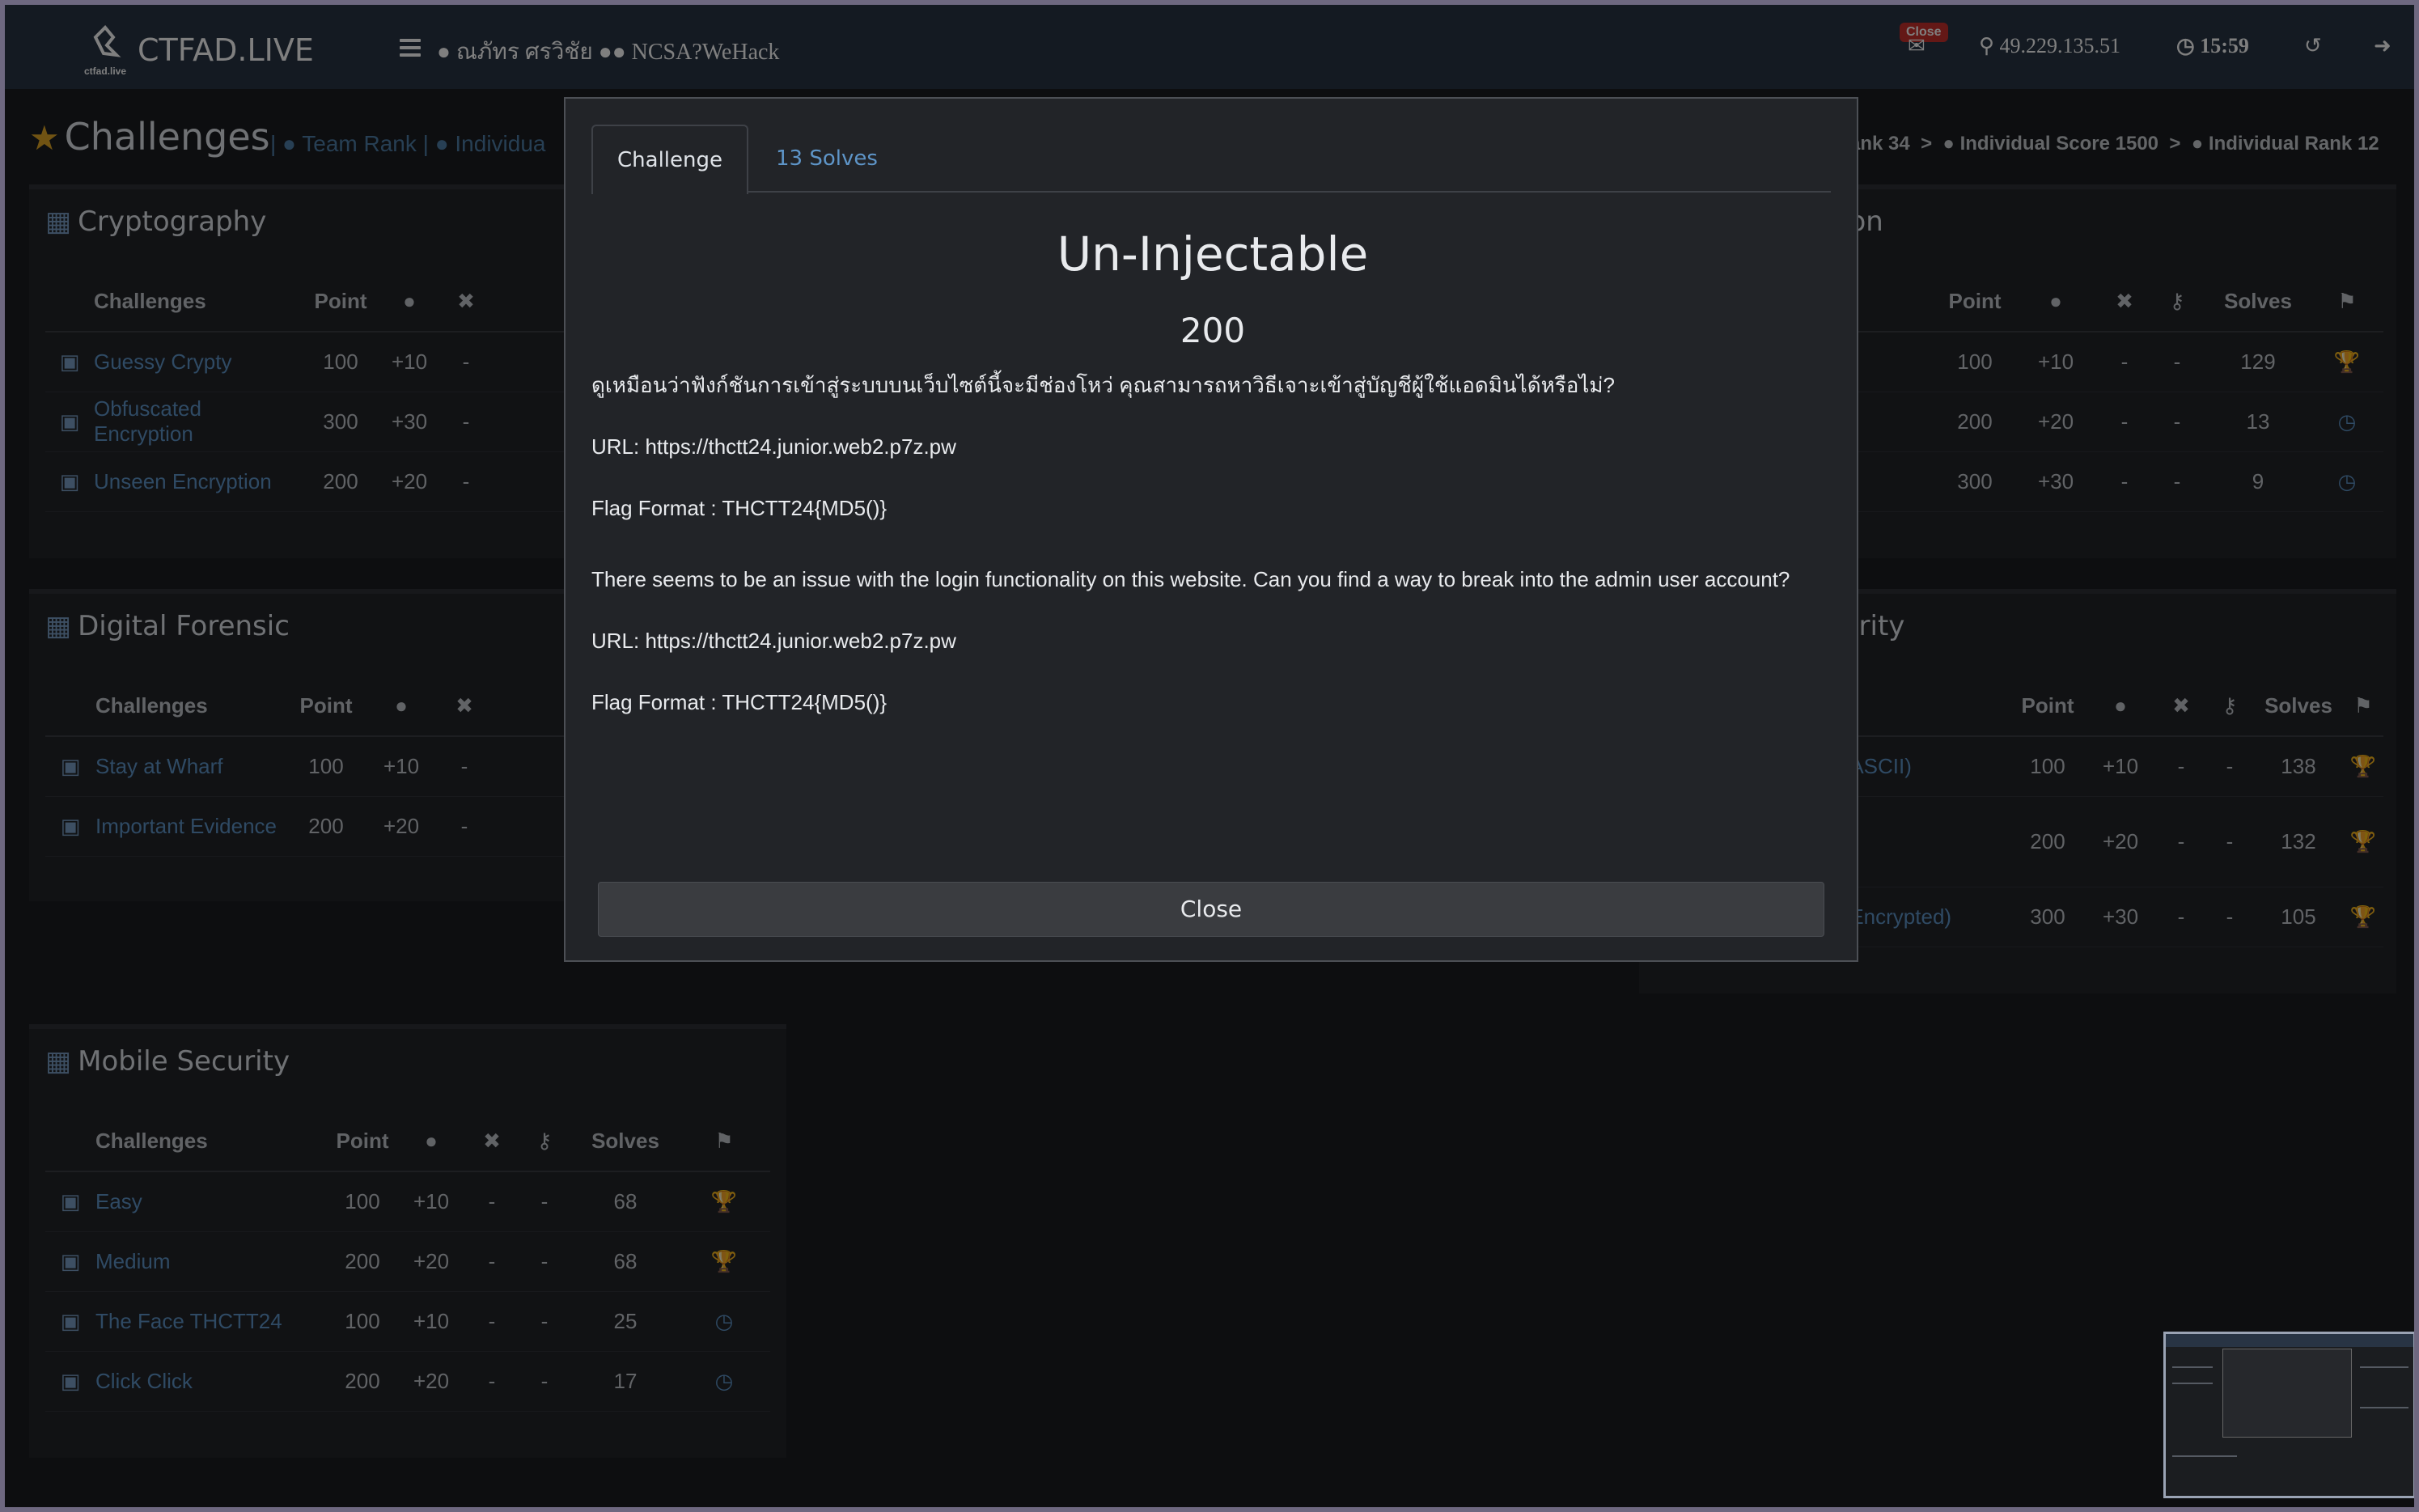 This screenshot has height=1512, width=2419. What do you see at coordinates (1213, 330) in the screenshot?
I see `challenge-points: 200` at bounding box center [1213, 330].